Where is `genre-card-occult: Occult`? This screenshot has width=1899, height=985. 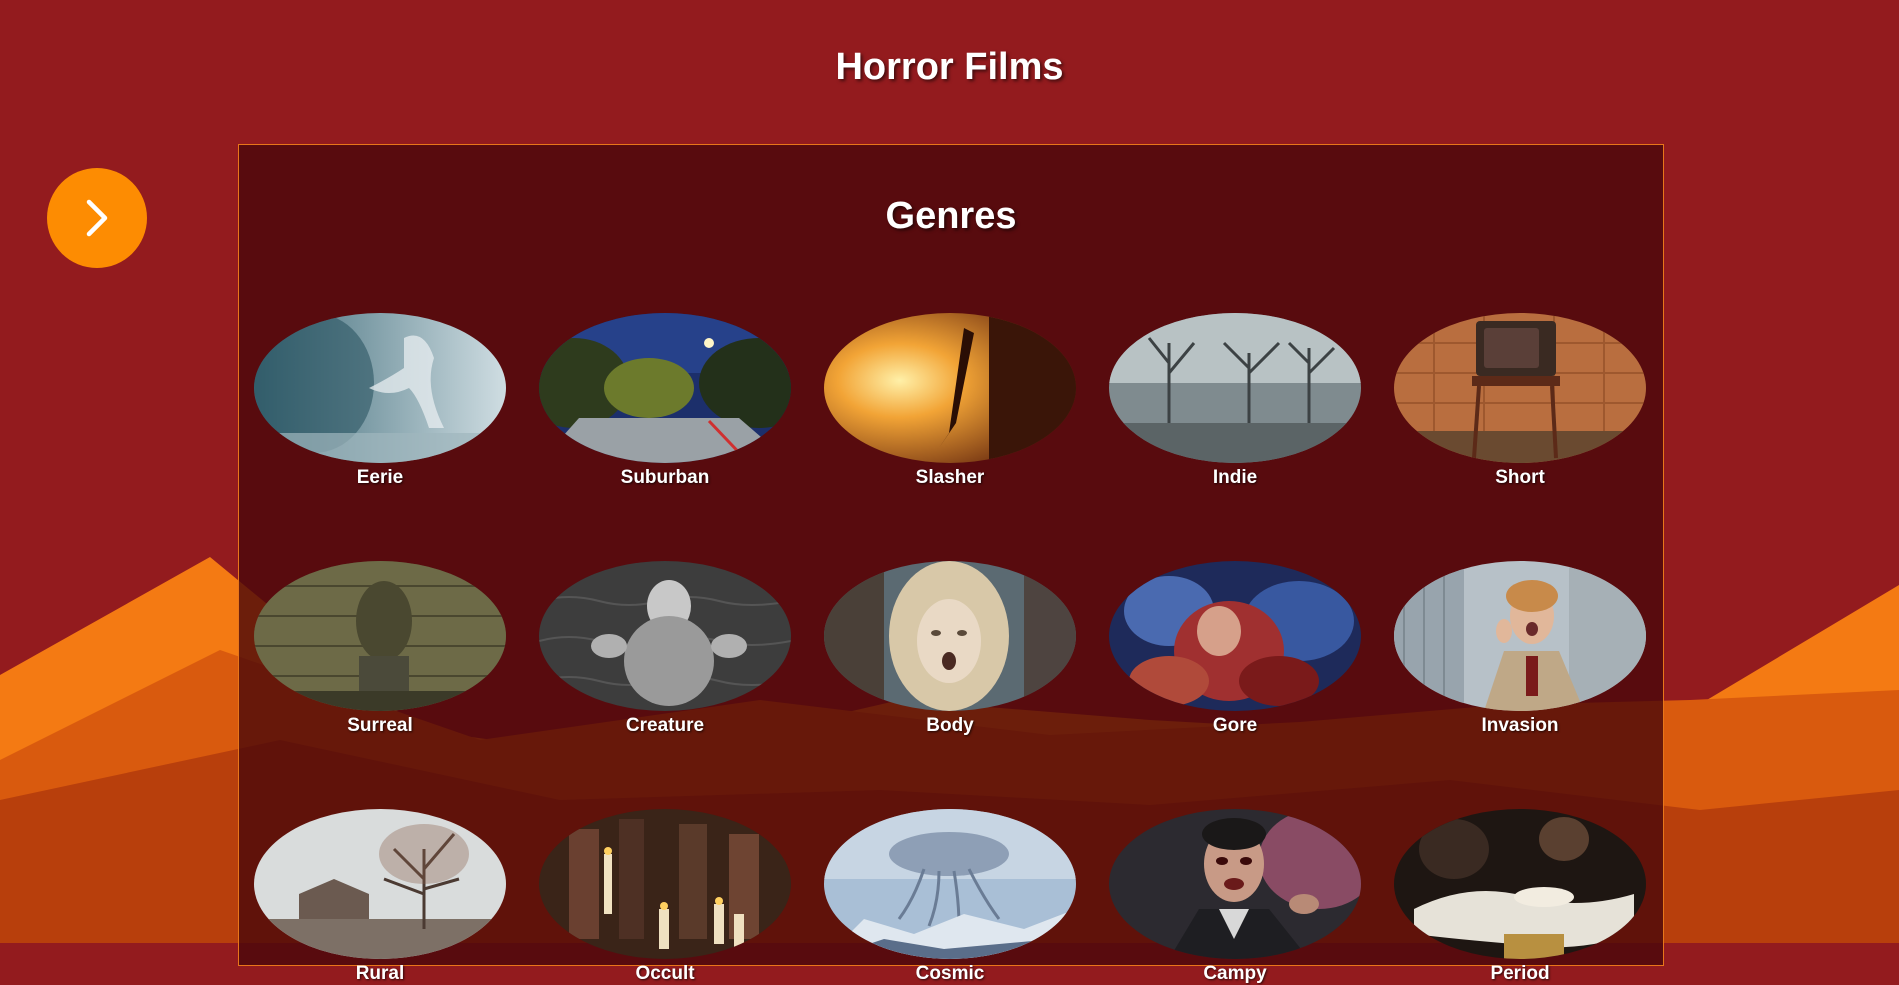 genre-card-occult: Occult is located at coordinates (665, 897).